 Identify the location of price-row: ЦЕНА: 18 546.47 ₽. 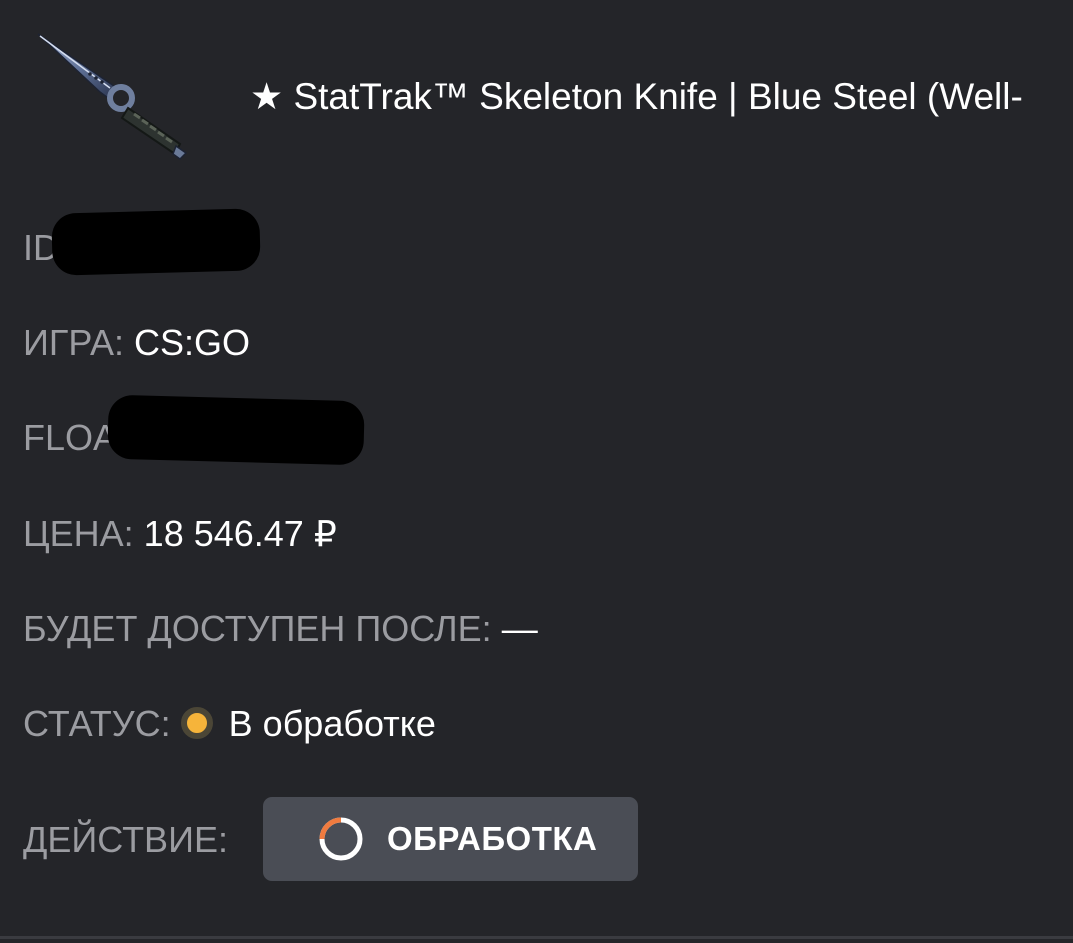
(180, 534).